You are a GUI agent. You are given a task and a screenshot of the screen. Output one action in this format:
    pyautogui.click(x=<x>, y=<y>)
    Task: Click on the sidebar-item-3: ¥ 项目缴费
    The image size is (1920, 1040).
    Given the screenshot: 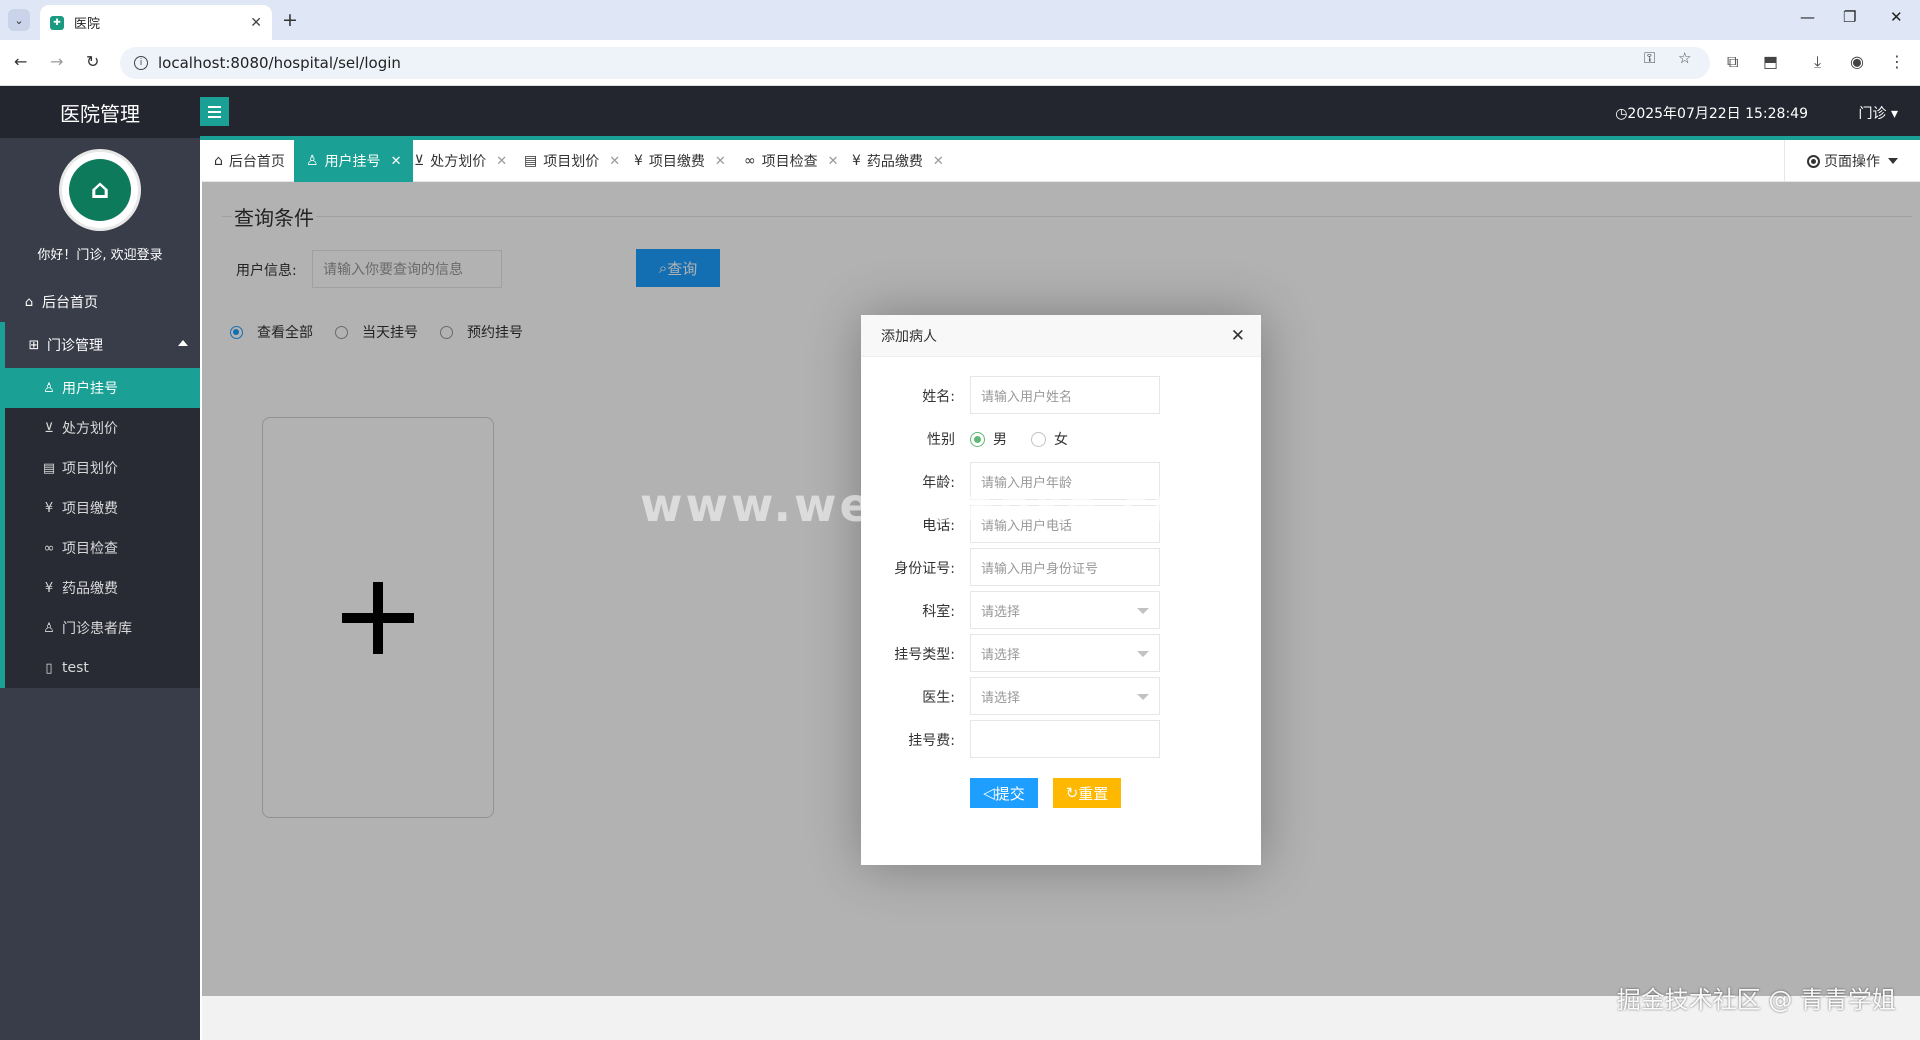 What is the action you would take?
    pyautogui.click(x=102, y=508)
    